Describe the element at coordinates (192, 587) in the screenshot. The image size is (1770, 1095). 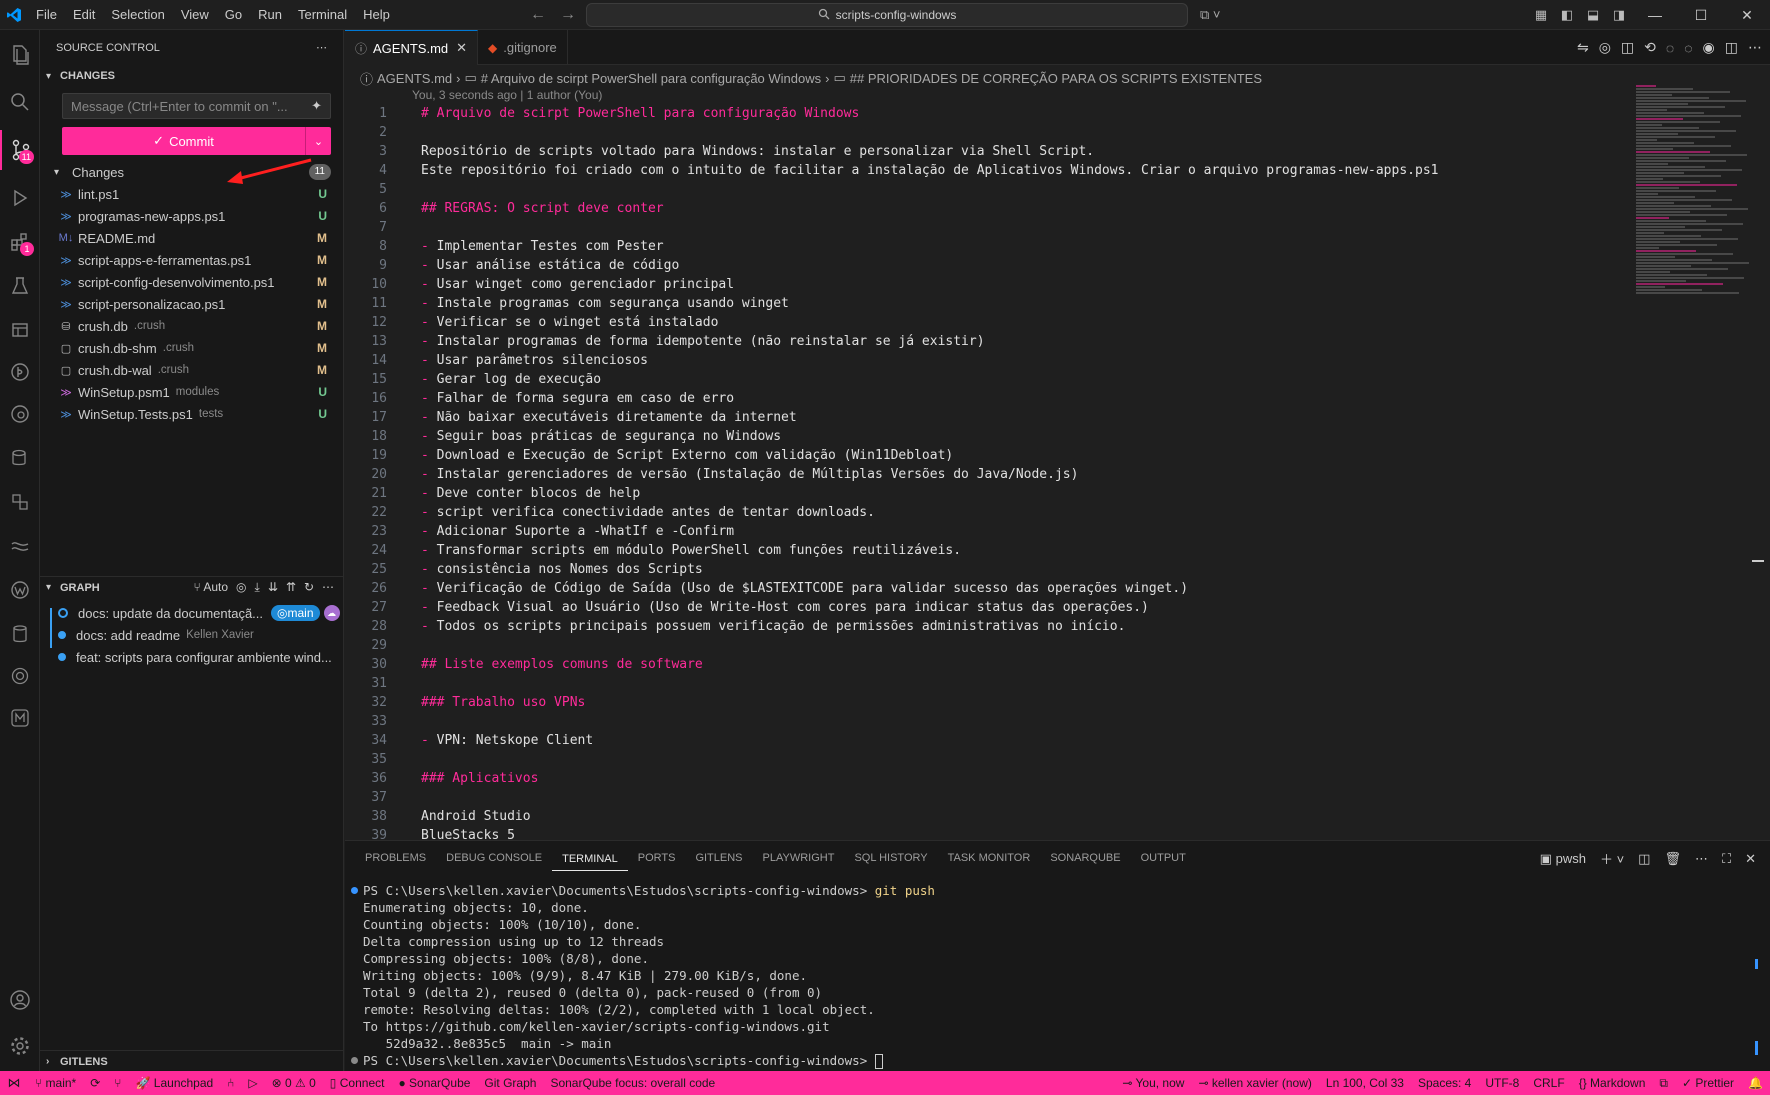
I see `graph-section-header: ▾ GRAPH ⑂ Auto ◎ ⤓ ⇊ ⇈ ↻ ⋯` at that location.